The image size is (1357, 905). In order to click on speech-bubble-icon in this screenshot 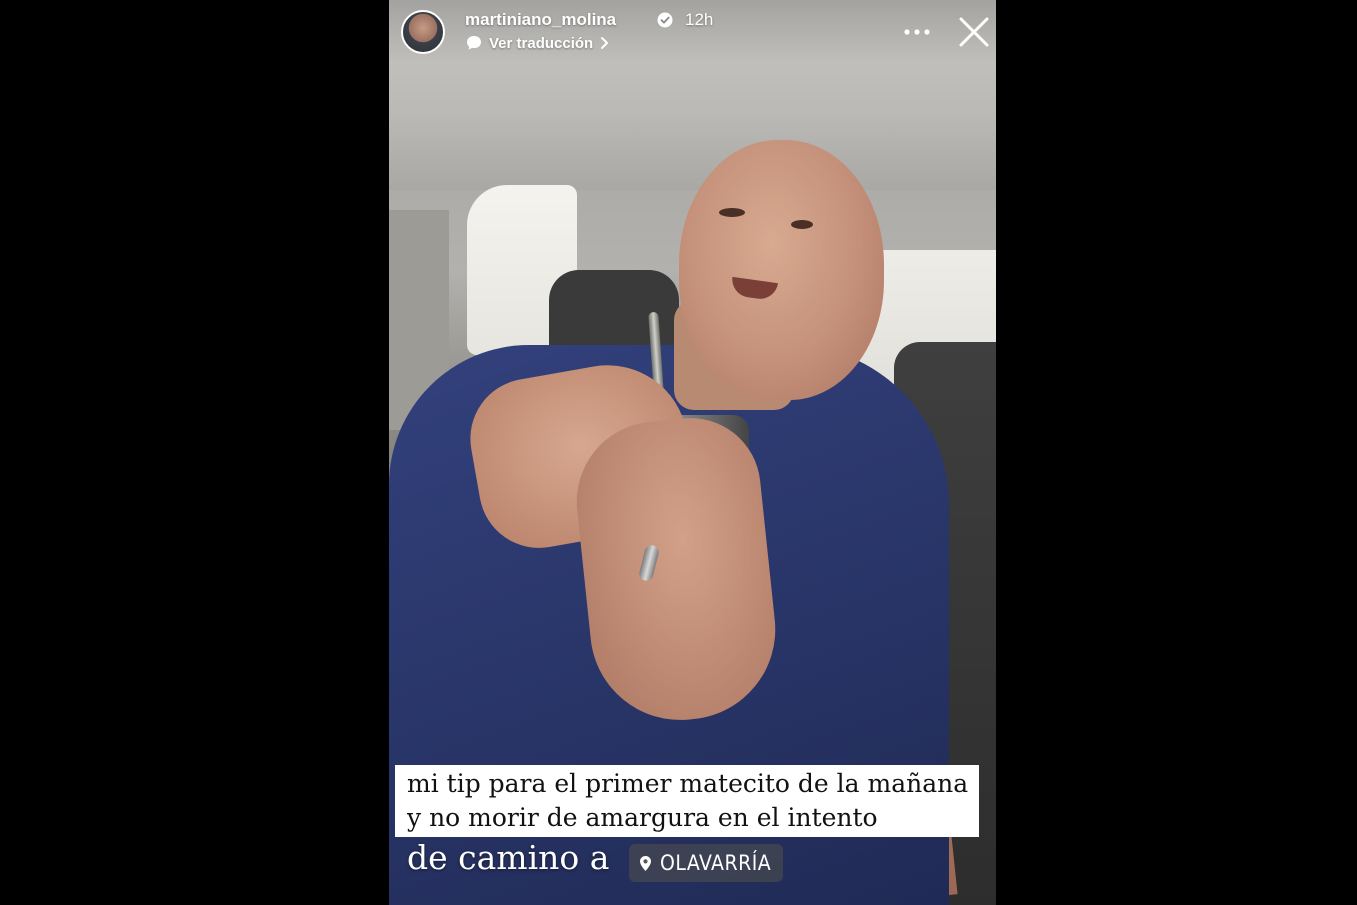, I will do `click(474, 43)`.